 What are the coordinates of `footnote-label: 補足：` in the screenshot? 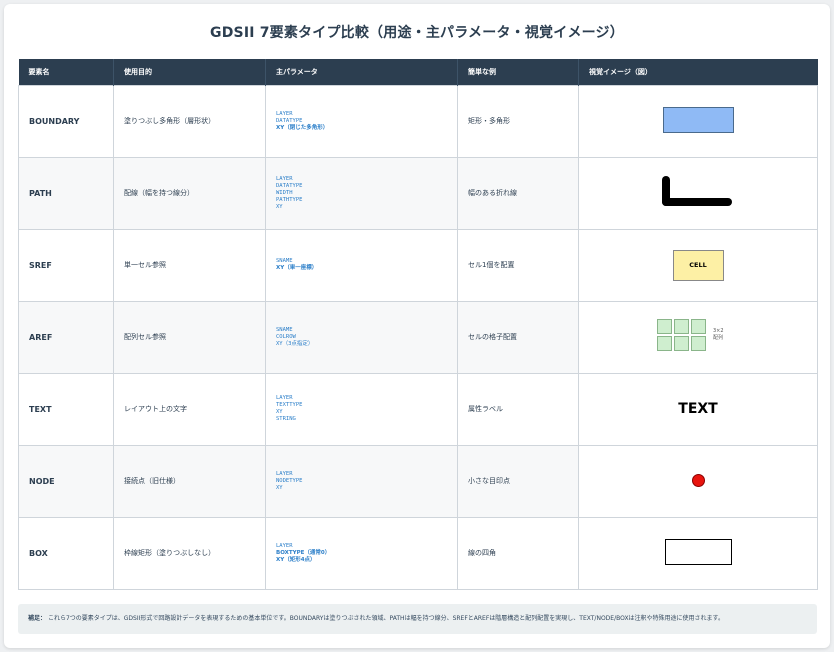 It's located at (37, 618).